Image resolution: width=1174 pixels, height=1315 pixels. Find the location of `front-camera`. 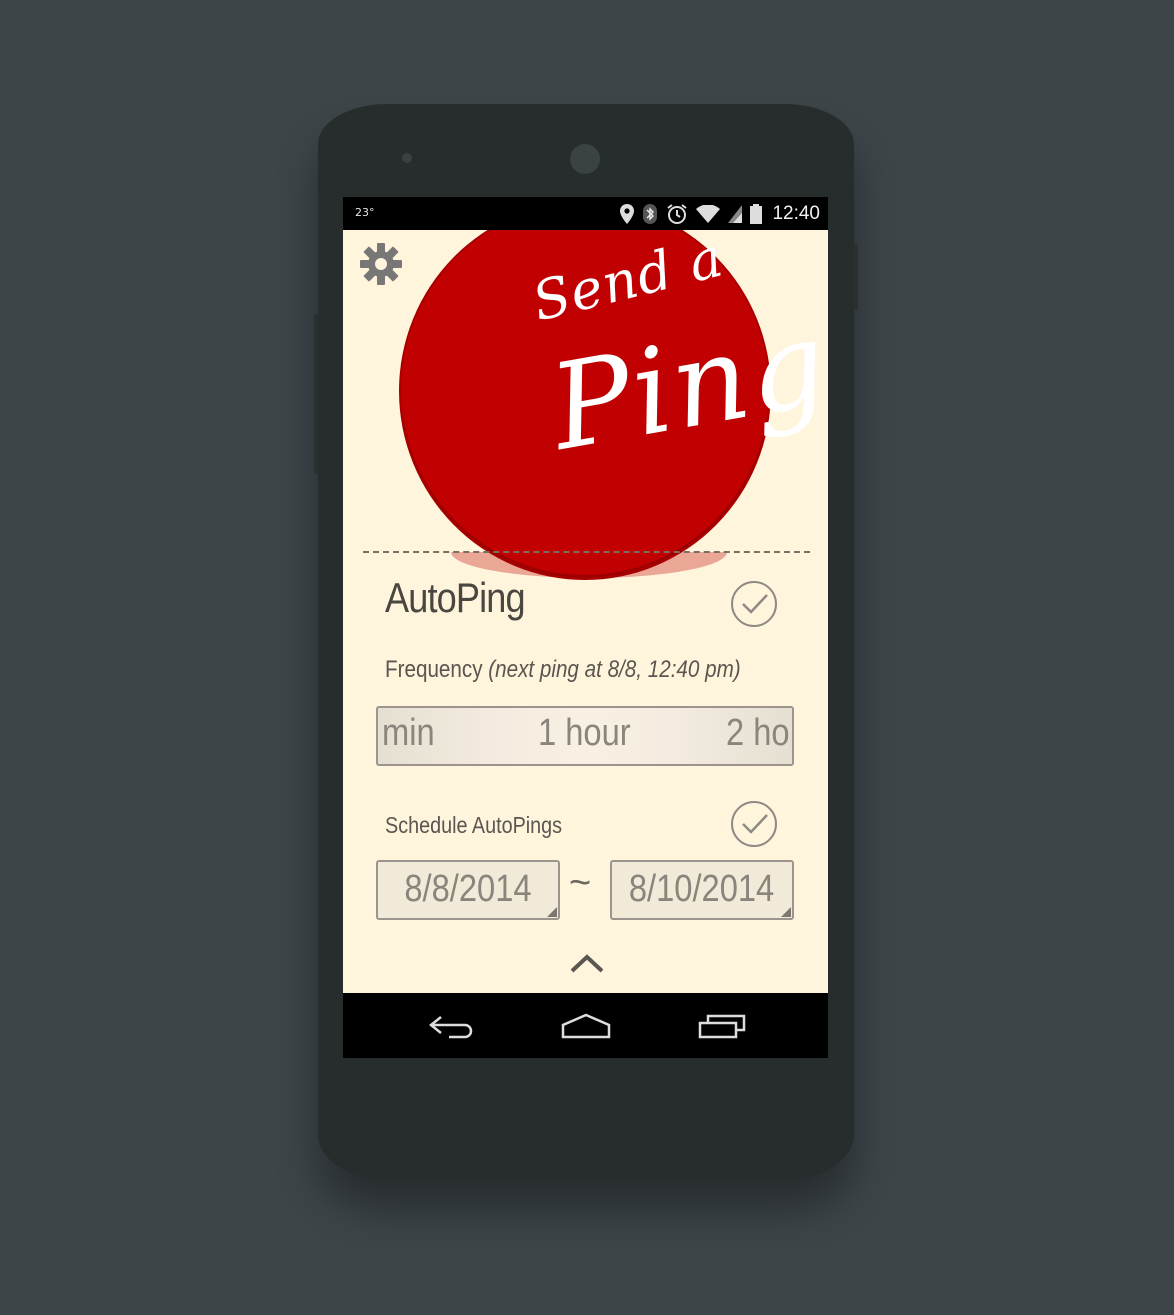

front-camera is located at coordinates (585, 159).